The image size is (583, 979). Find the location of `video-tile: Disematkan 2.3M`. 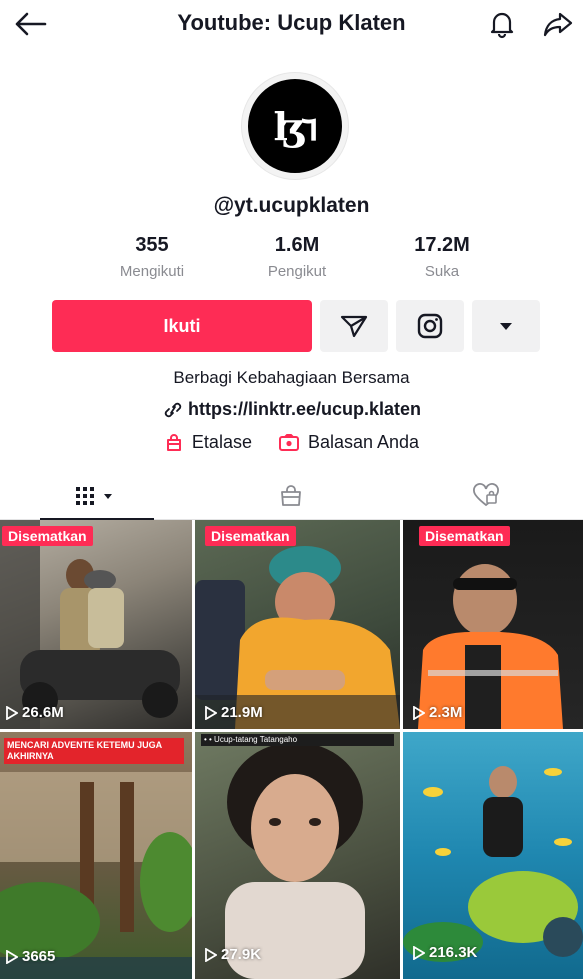

video-tile: Disematkan 2.3M is located at coordinates (493, 624).